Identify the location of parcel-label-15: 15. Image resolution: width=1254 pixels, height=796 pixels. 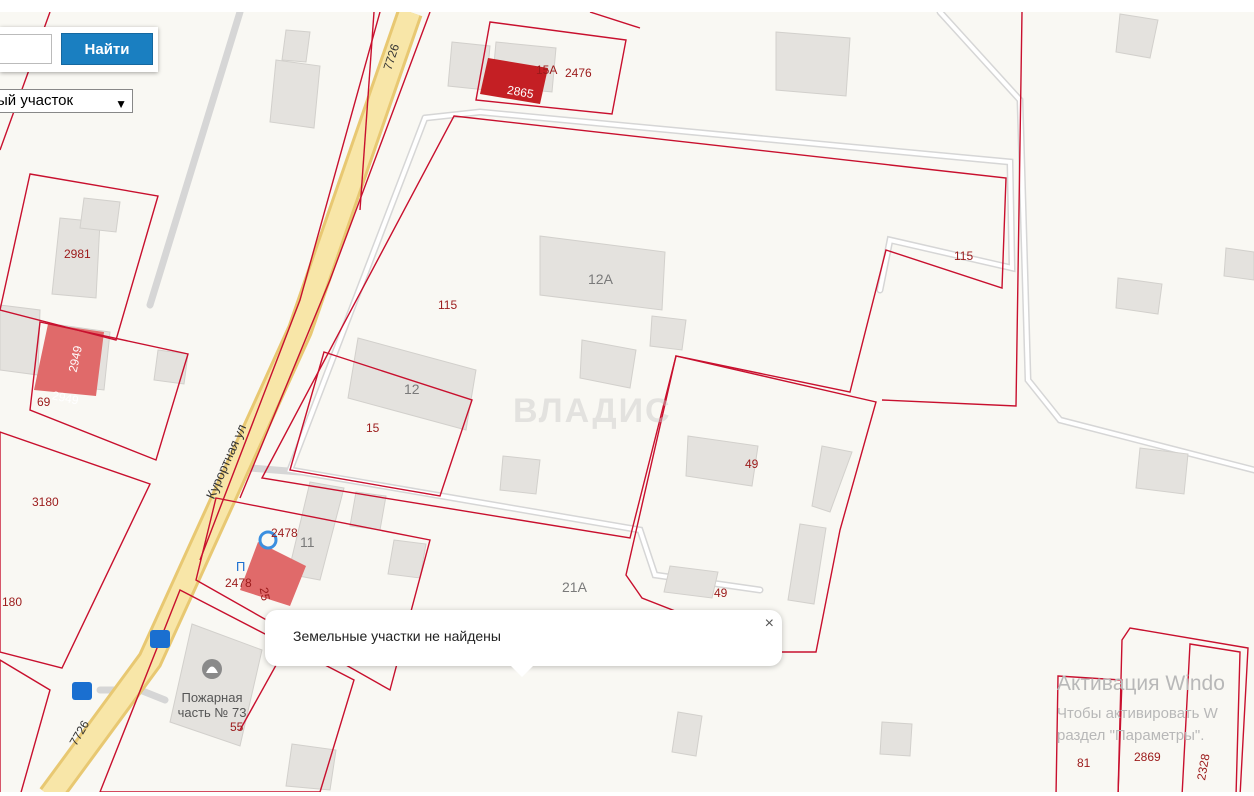
(373, 428).